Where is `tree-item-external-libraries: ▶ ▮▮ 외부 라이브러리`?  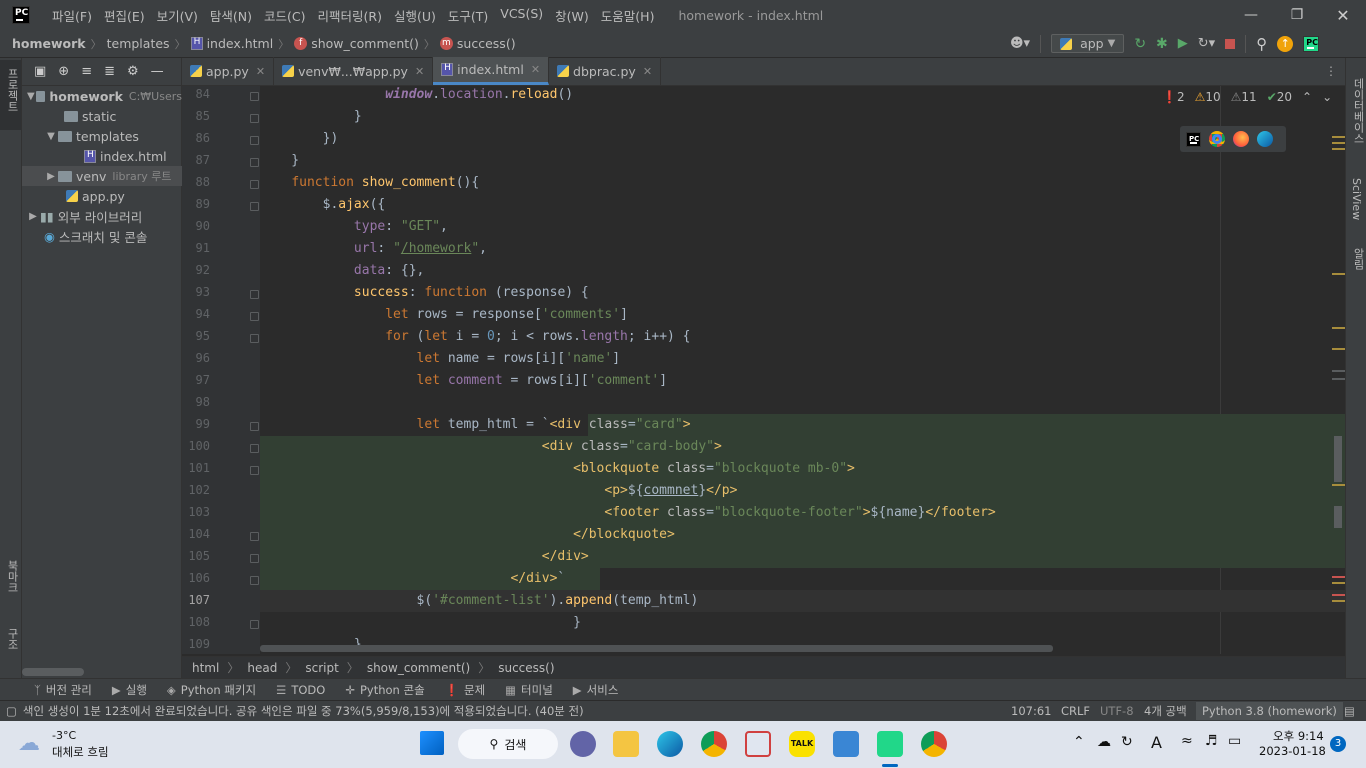
tree-item-external-libraries: ▶ ▮▮ 외부 라이브러리 is located at coordinates (102, 216).